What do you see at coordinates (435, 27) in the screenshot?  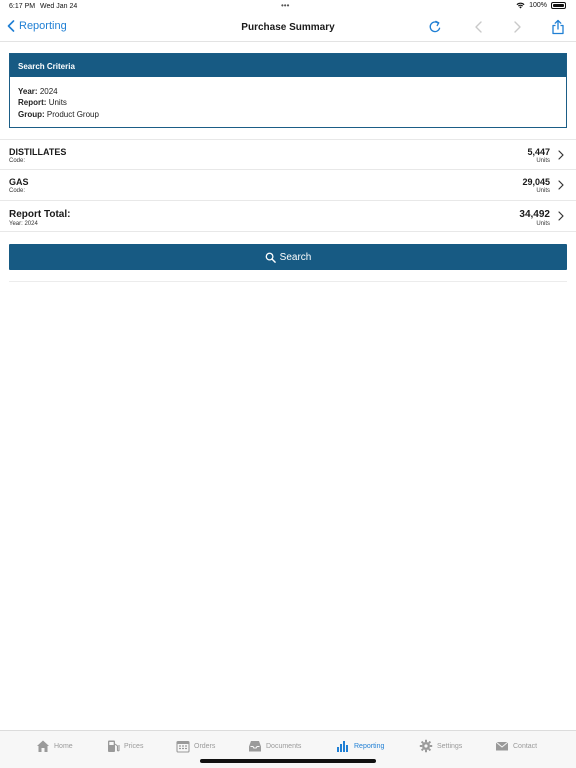 I see `refresh-icon` at bounding box center [435, 27].